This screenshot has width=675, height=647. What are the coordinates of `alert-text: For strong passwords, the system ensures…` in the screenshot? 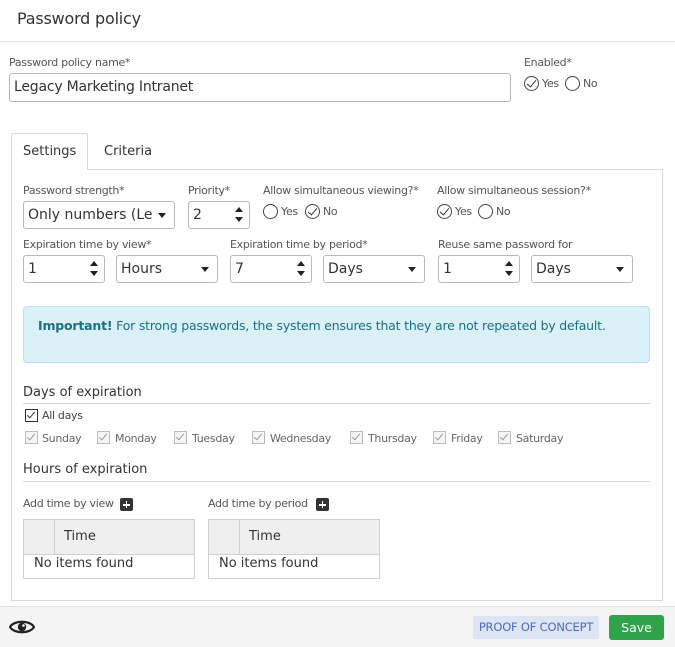 It's located at (361, 325).